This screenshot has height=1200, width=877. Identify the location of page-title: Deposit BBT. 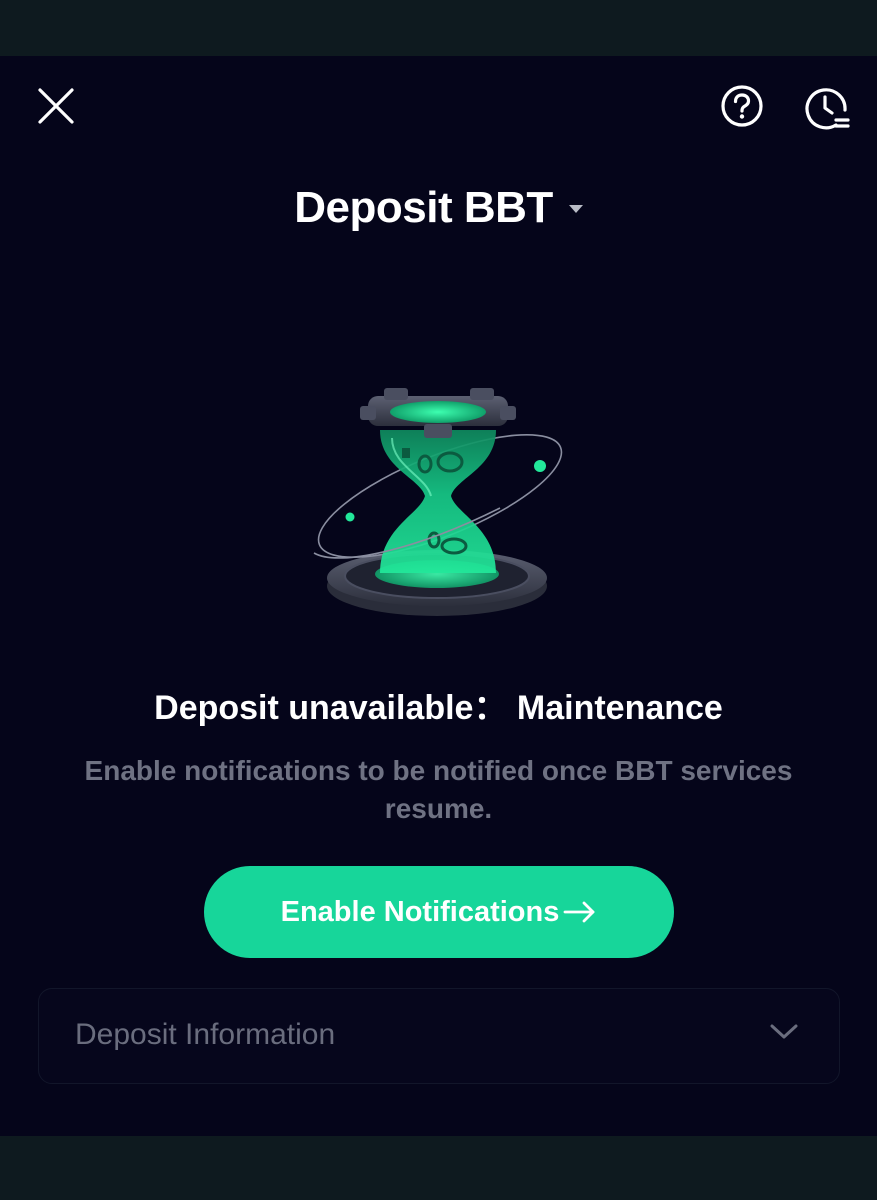
(423, 207).